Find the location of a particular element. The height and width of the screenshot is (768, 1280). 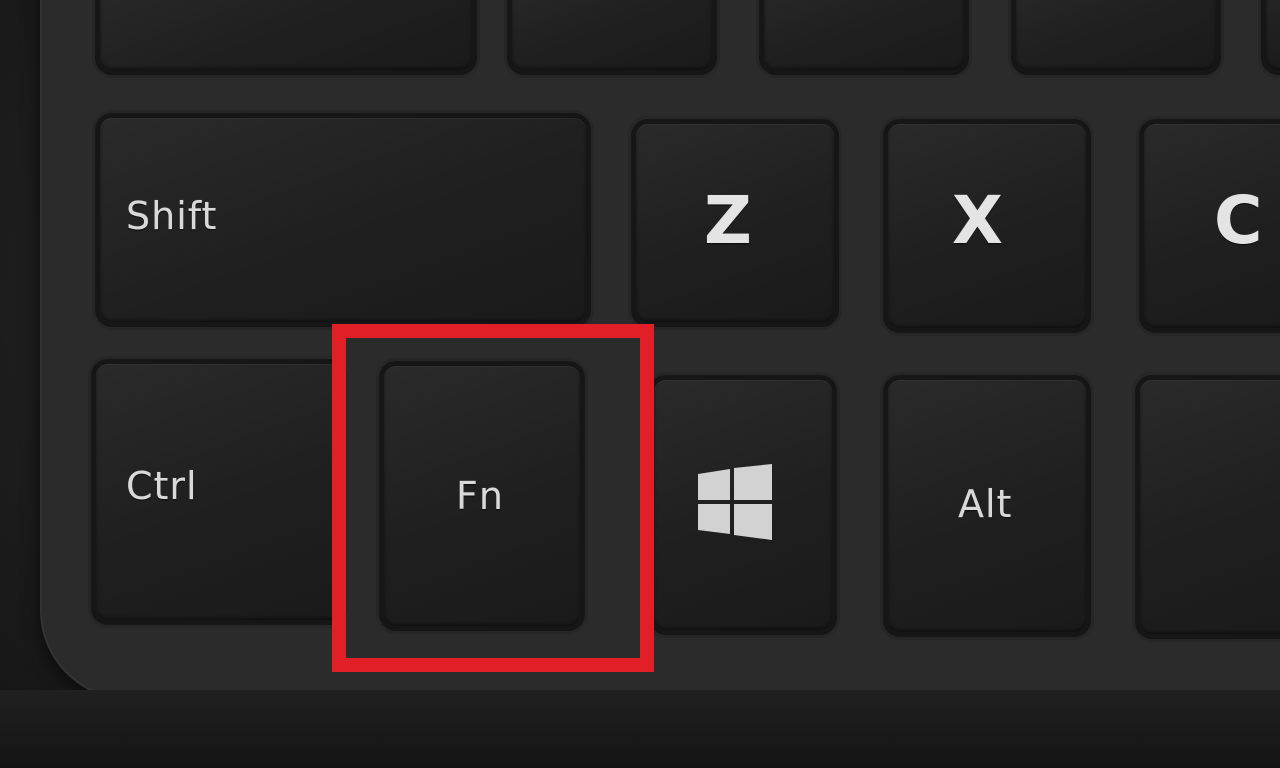

key-alt: Alt is located at coordinates (987, 506).